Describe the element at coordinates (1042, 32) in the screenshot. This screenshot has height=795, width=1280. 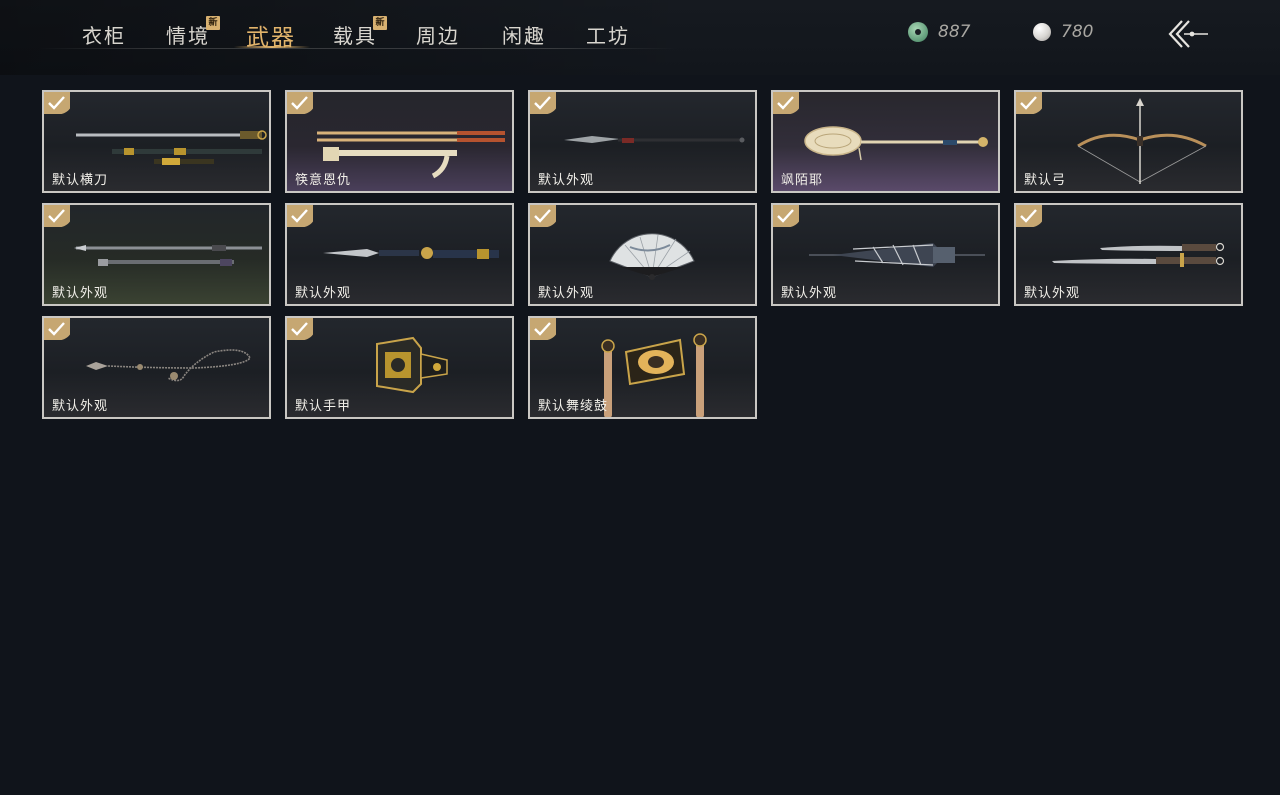
I see `pearl-icon` at that location.